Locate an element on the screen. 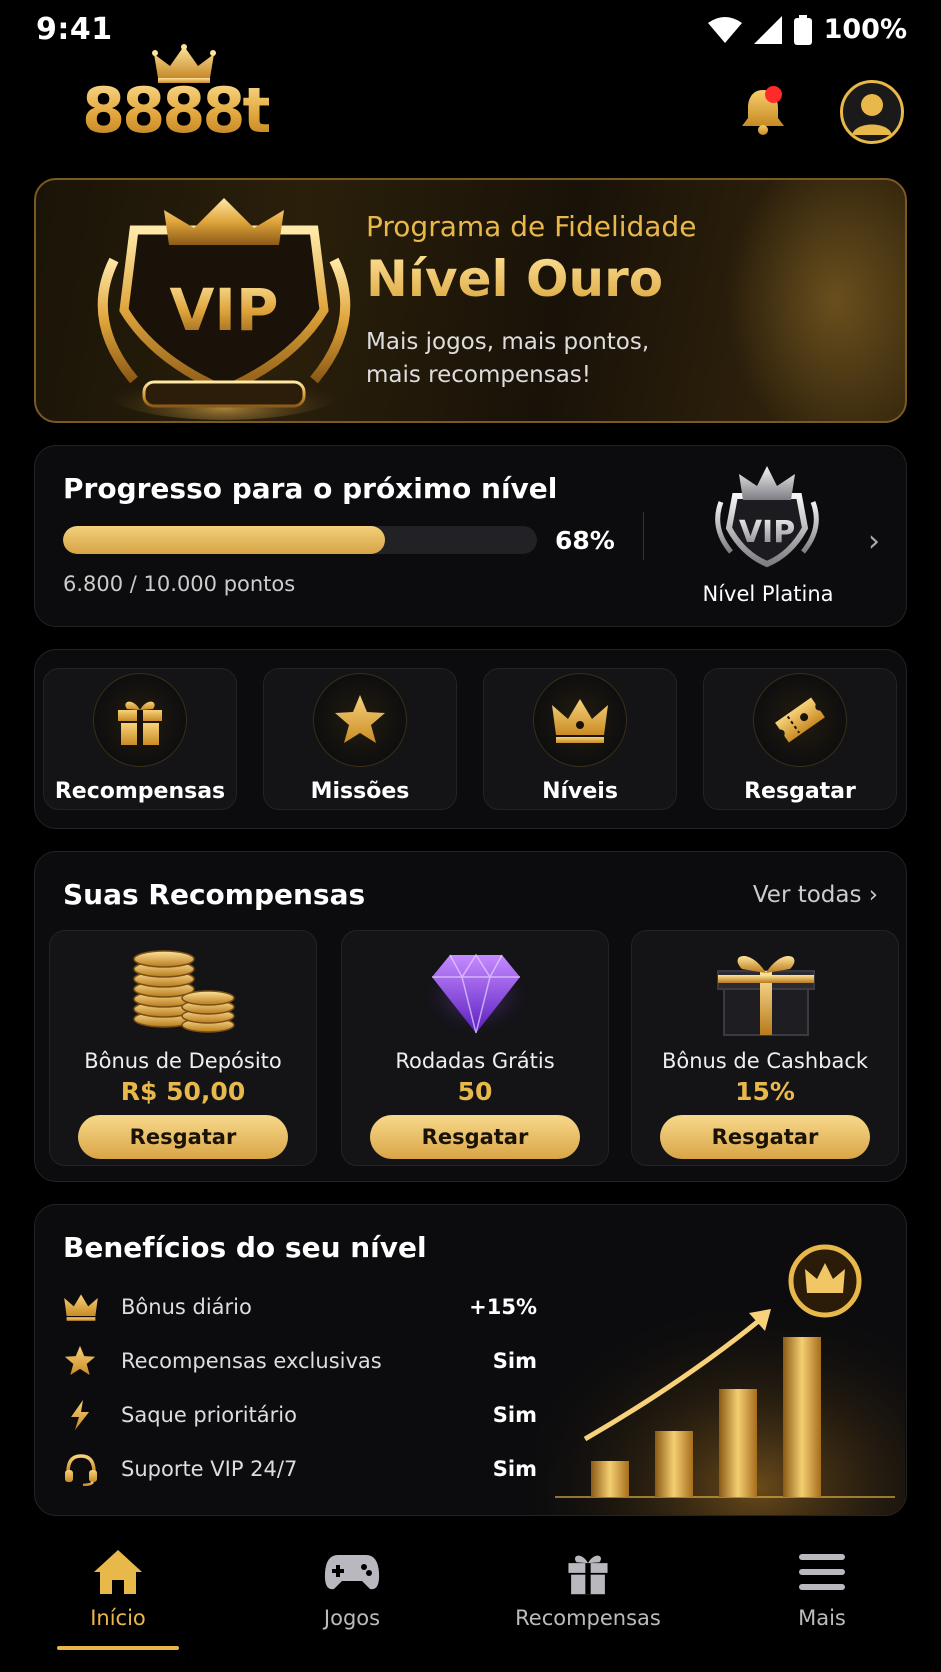  ticket-icon-container is located at coordinates (800, 720).